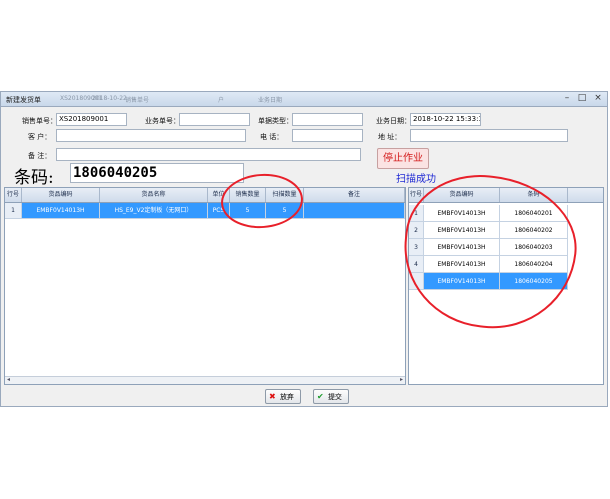 The height and width of the screenshot is (499, 610). Describe the element at coordinates (416, 179) in the screenshot. I see `scan-status-text: 扫描成功` at that location.